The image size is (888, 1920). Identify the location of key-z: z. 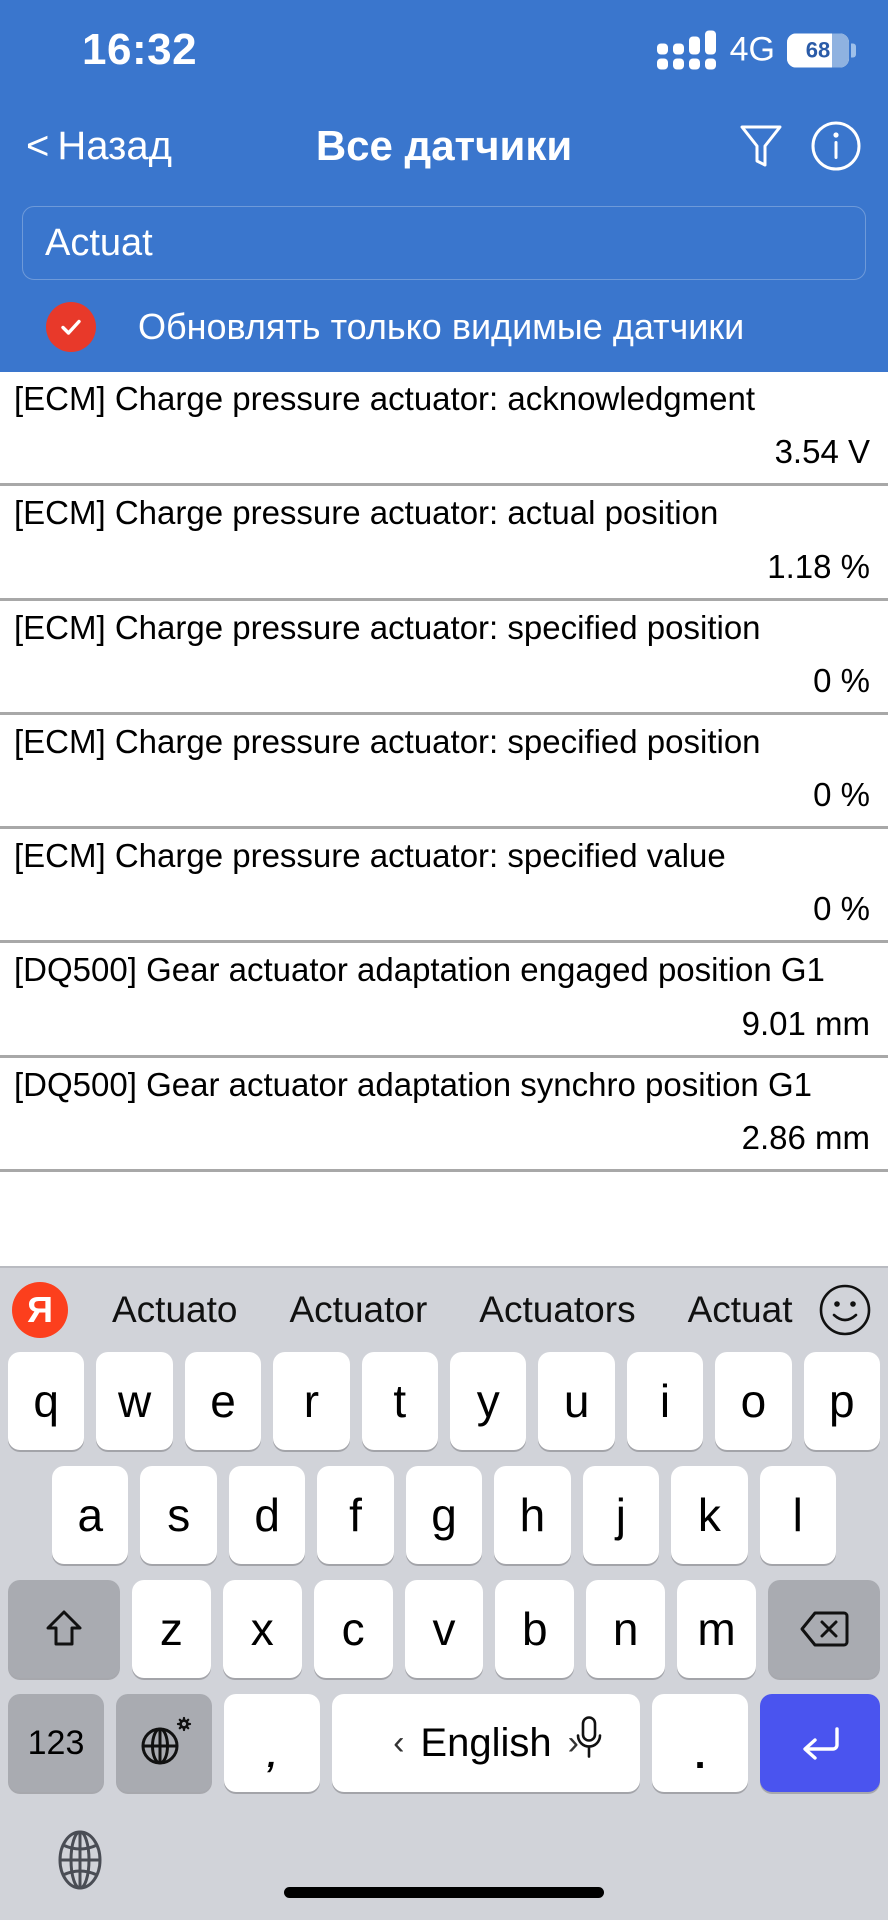
(171, 1629).